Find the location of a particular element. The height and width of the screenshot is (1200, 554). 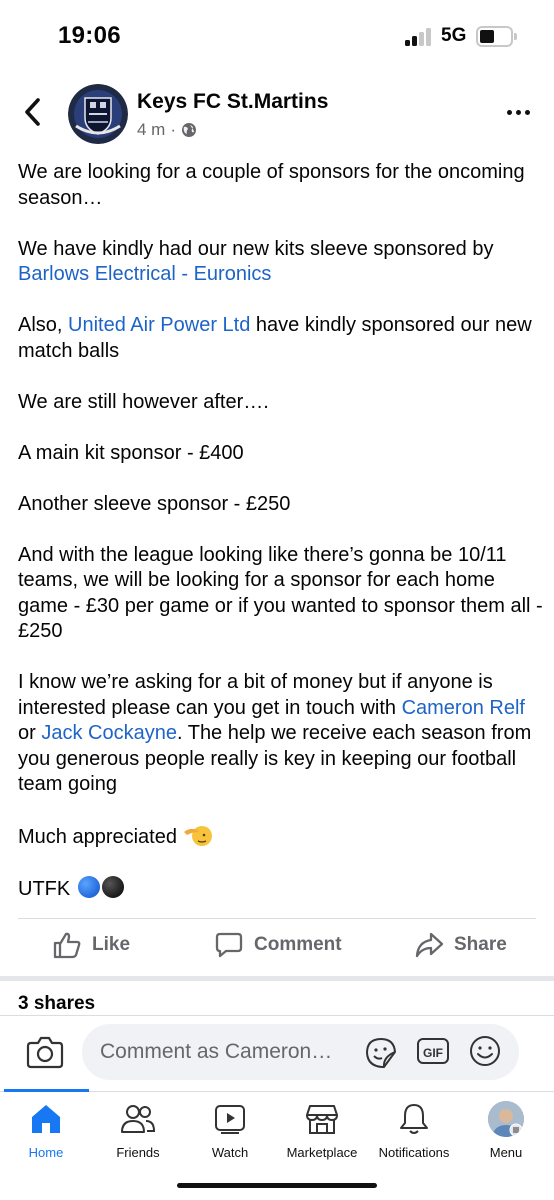

nav-label: Menu is located at coordinates (506, 1152).